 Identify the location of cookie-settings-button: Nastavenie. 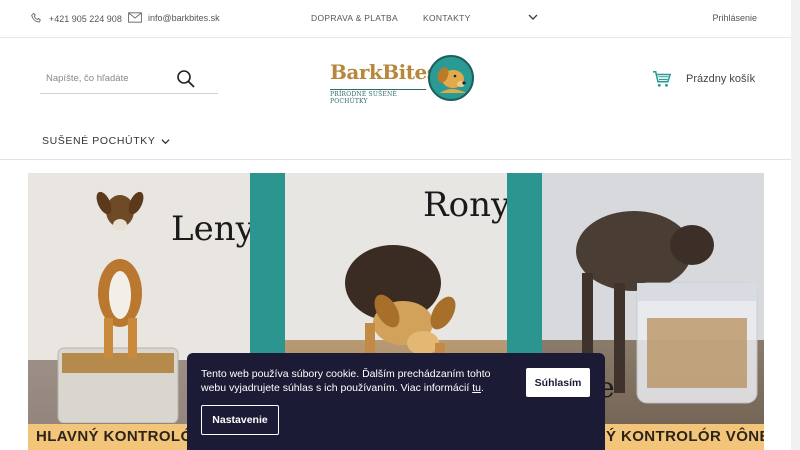
(240, 420).